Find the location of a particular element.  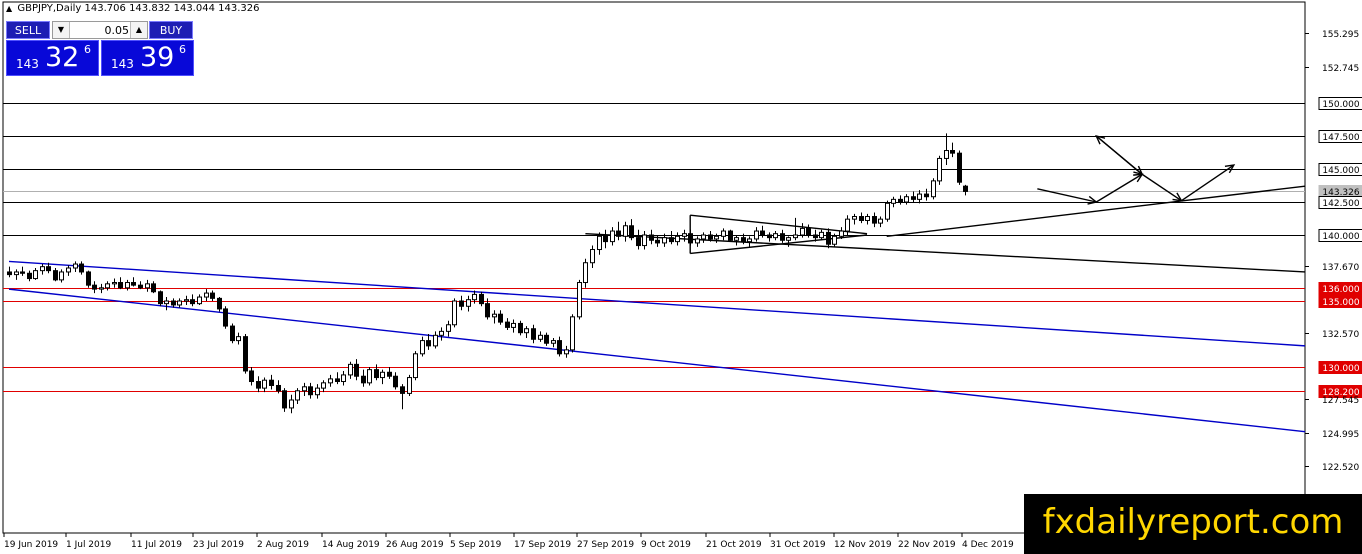

level-price-label: 136.000 is located at coordinates (1340, 290).